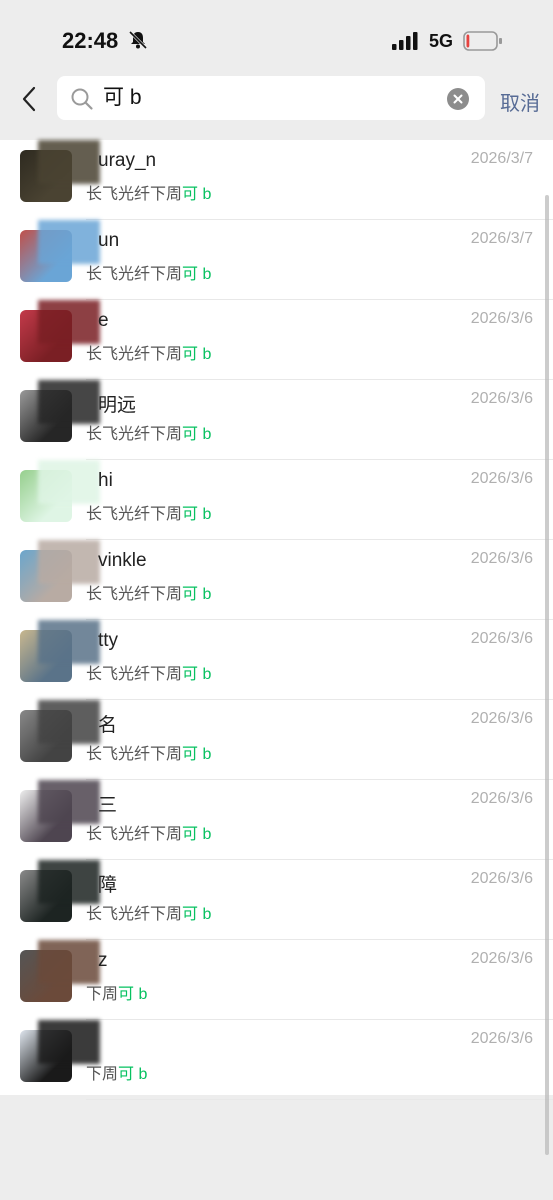  Describe the element at coordinates (276, 980) in the screenshot. I see `result-item: z 2026/3/6 下周可 b` at that location.